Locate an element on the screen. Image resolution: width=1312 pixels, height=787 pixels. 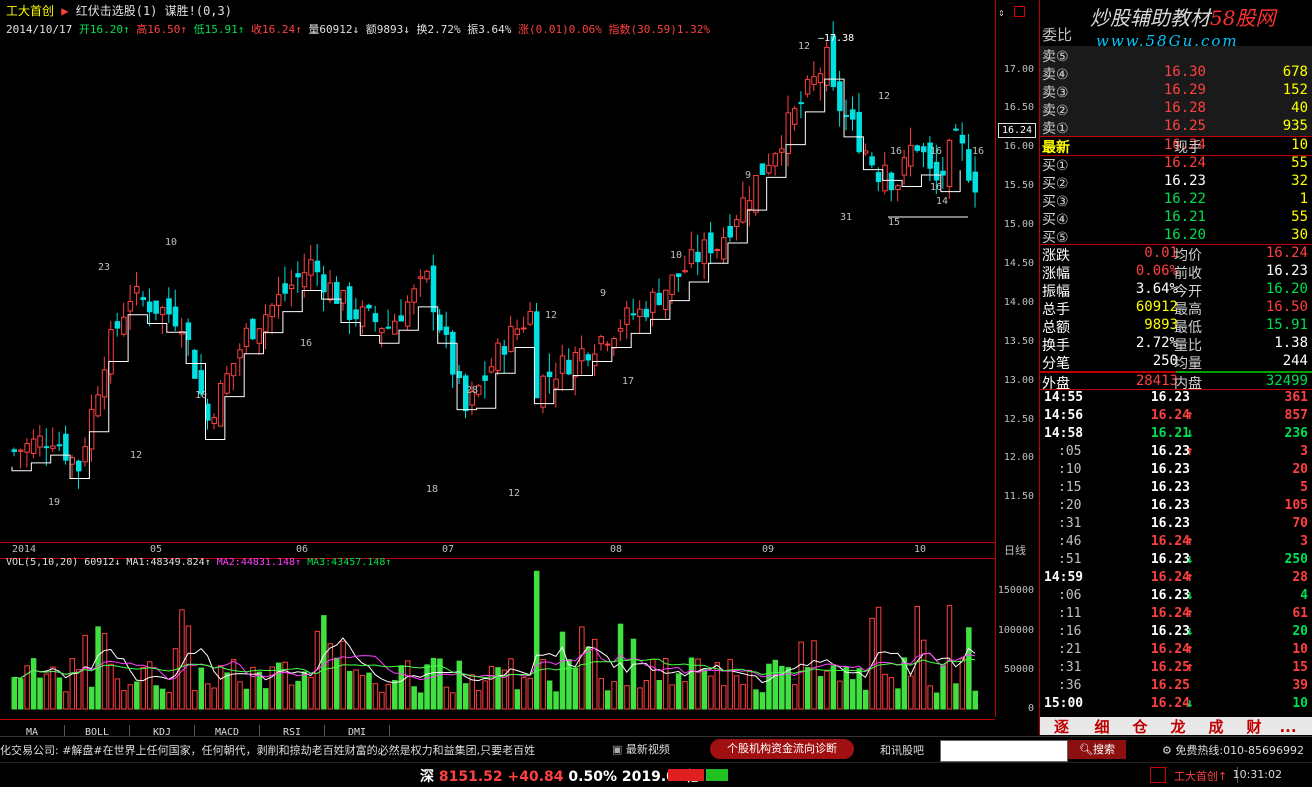
tick-row: :15 16.23 5 is located at coordinates (1176, 489).